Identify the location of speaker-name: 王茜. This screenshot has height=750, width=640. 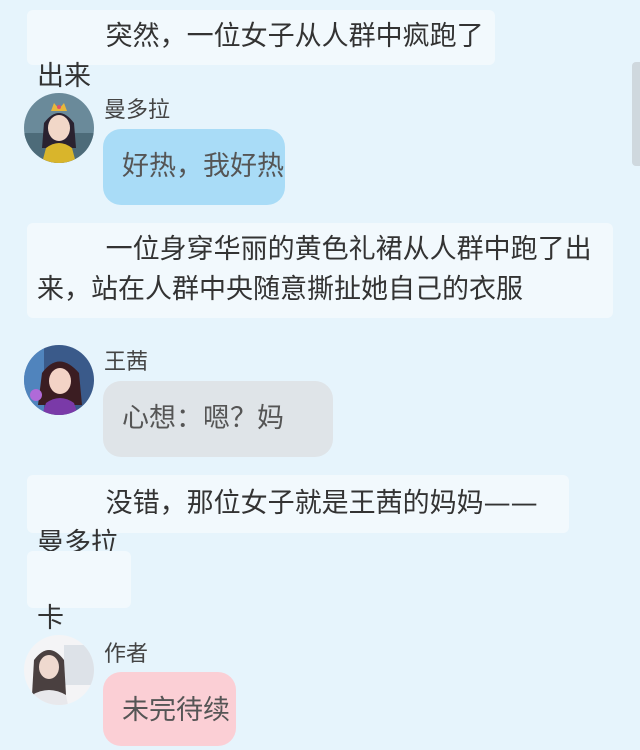
(126, 362).